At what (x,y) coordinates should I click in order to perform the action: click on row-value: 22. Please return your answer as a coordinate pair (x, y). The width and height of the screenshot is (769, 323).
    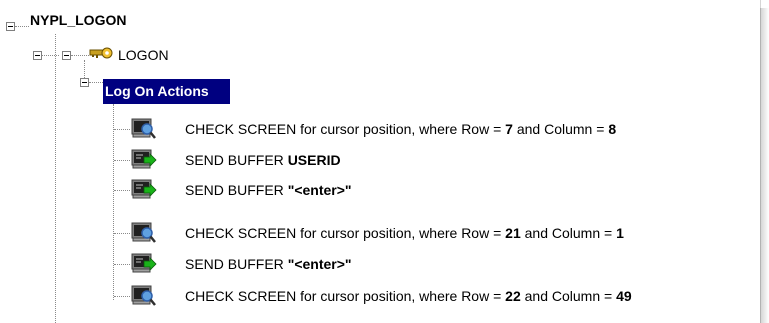
    Looking at the image, I should click on (513, 296).